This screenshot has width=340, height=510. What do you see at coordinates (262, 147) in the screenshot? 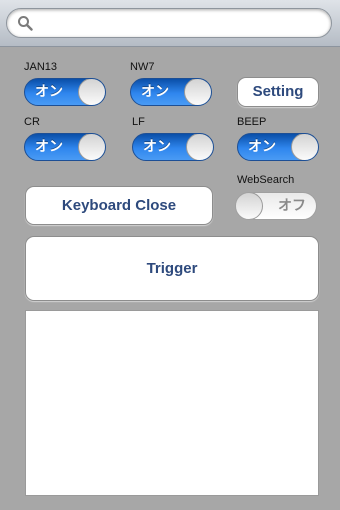
I see `beep-toggle-state: オン` at bounding box center [262, 147].